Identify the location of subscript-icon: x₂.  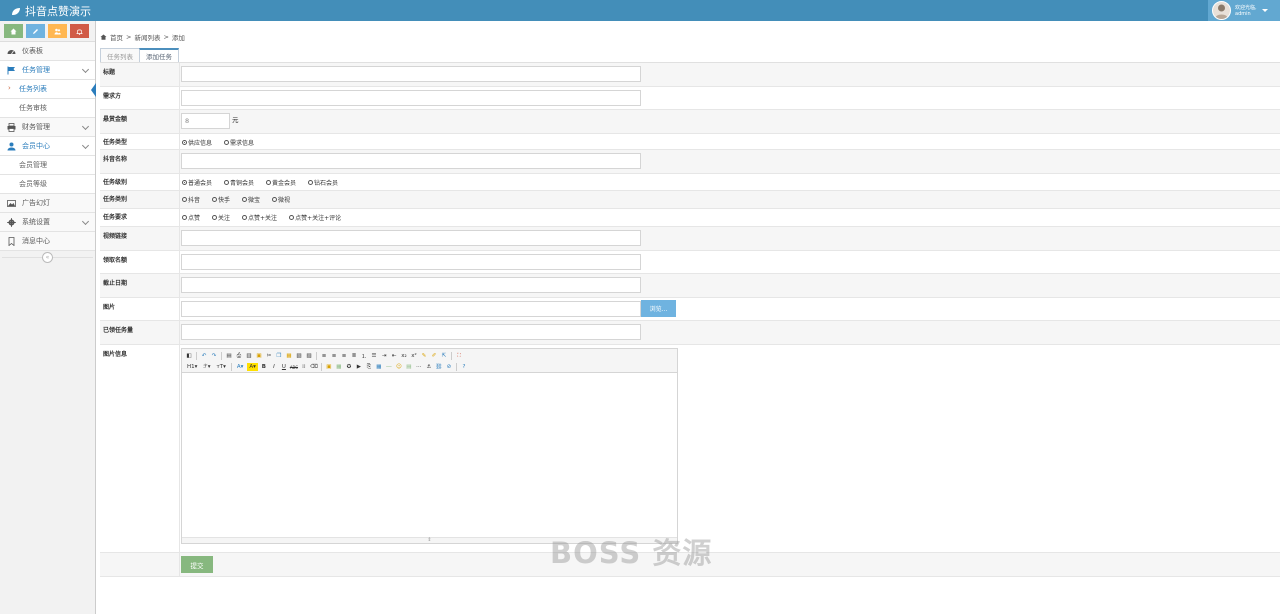
(404, 356).